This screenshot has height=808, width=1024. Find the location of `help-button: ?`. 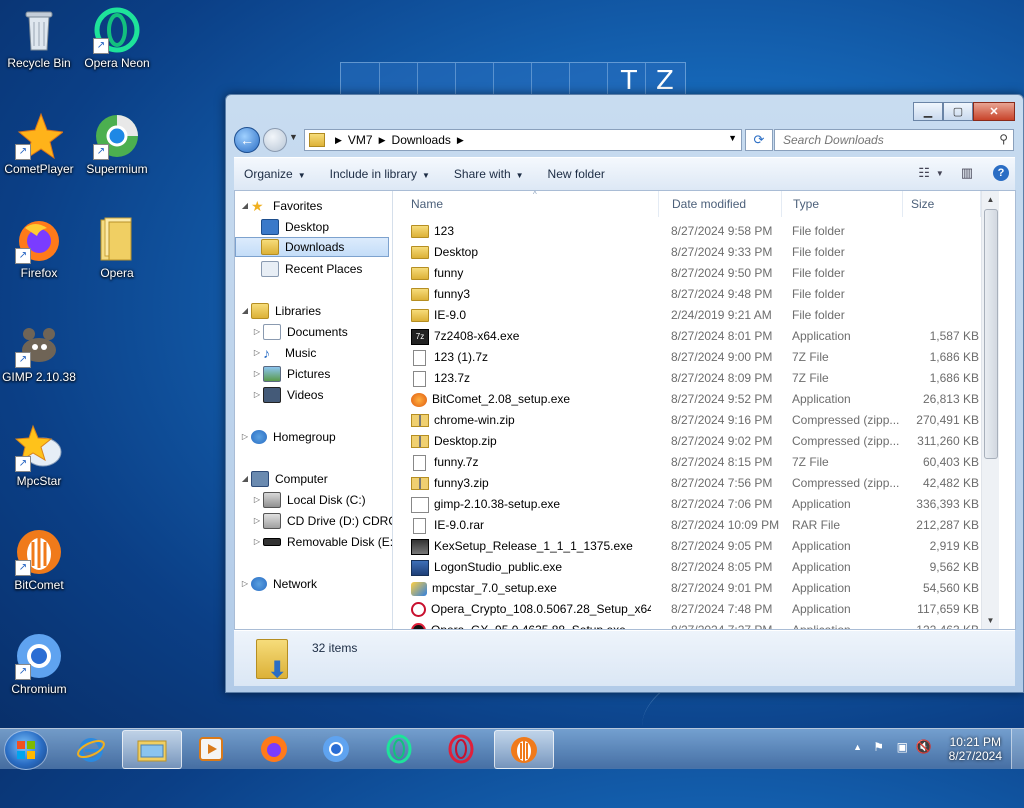

help-button: ? is located at coordinates (1001, 173).